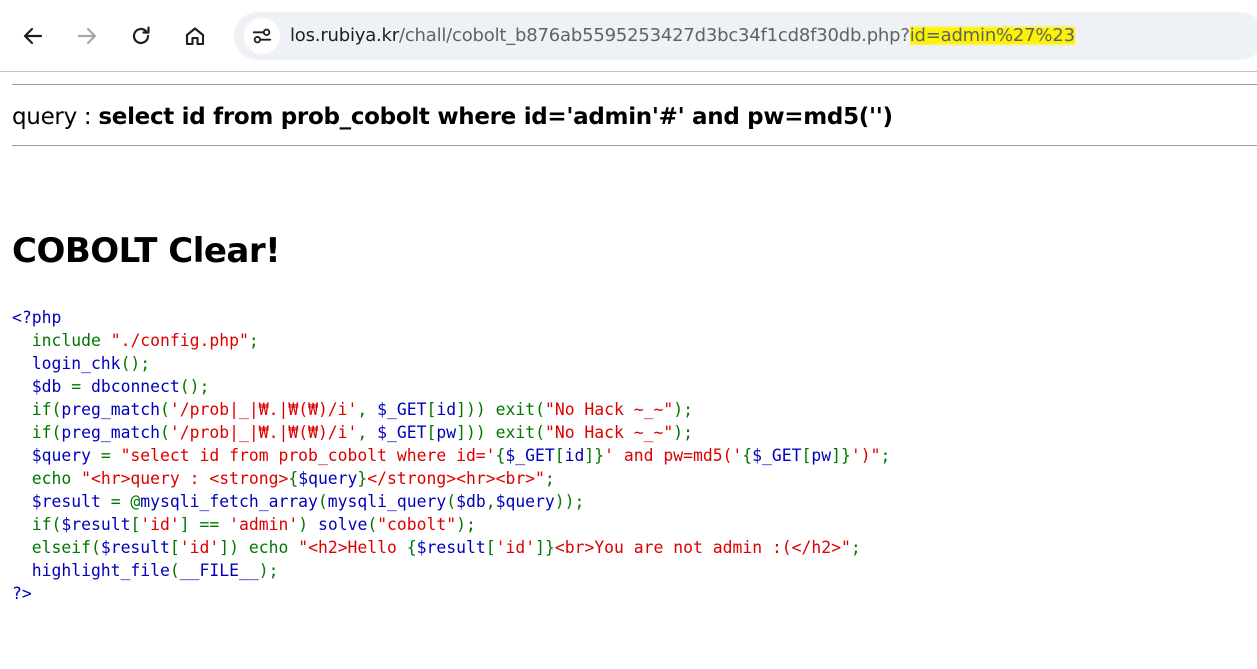  Describe the element at coordinates (634, 84) in the screenshot. I see `divider-top` at that location.